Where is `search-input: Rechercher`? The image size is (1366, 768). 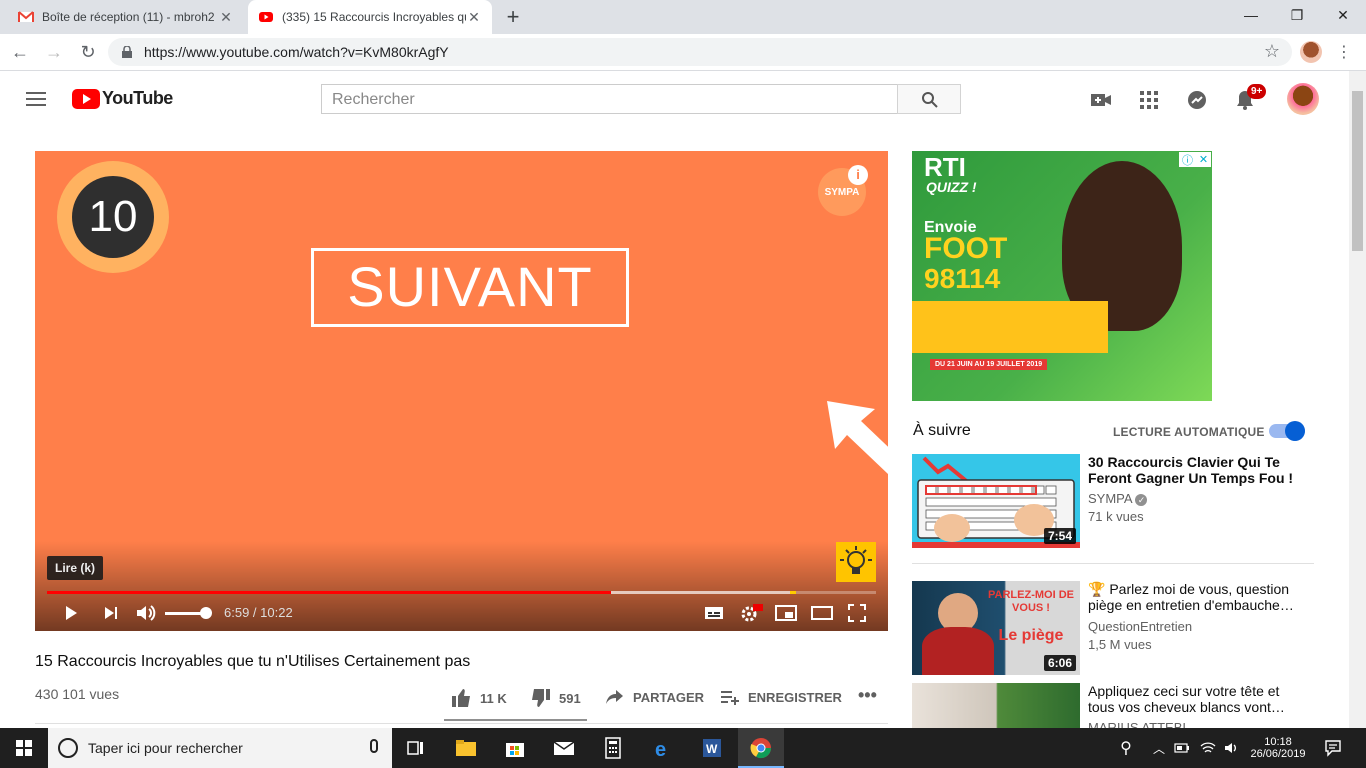 search-input: Rechercher is located at coordinates (609, 99).